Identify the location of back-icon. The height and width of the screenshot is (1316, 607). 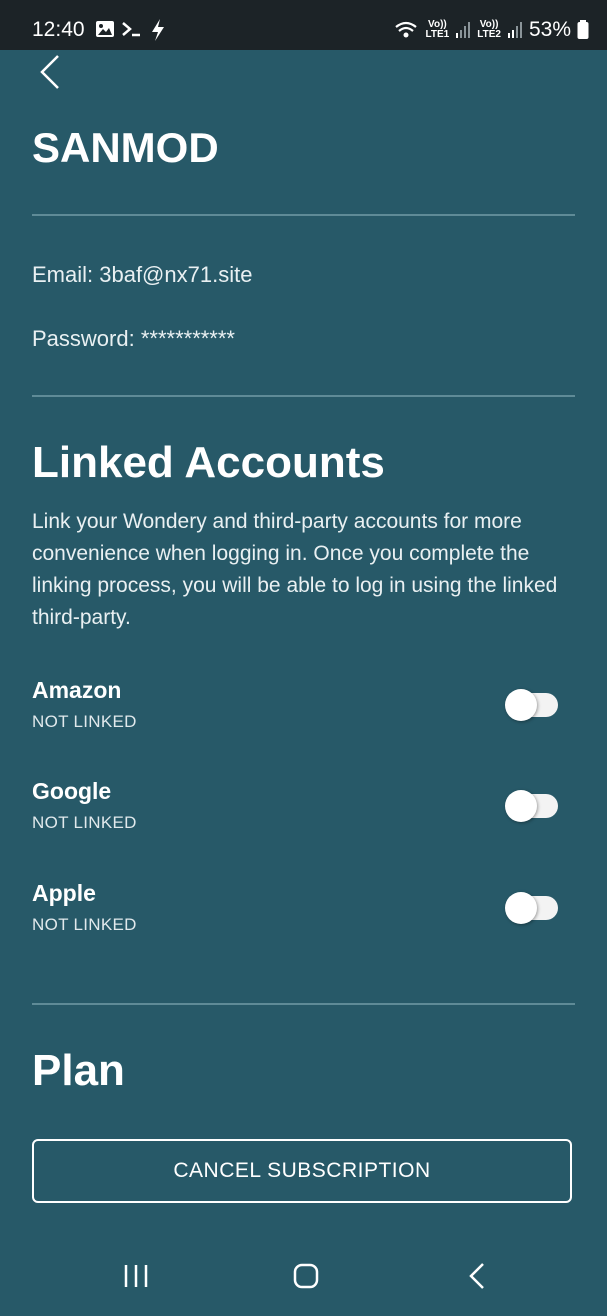
(476, 1276).